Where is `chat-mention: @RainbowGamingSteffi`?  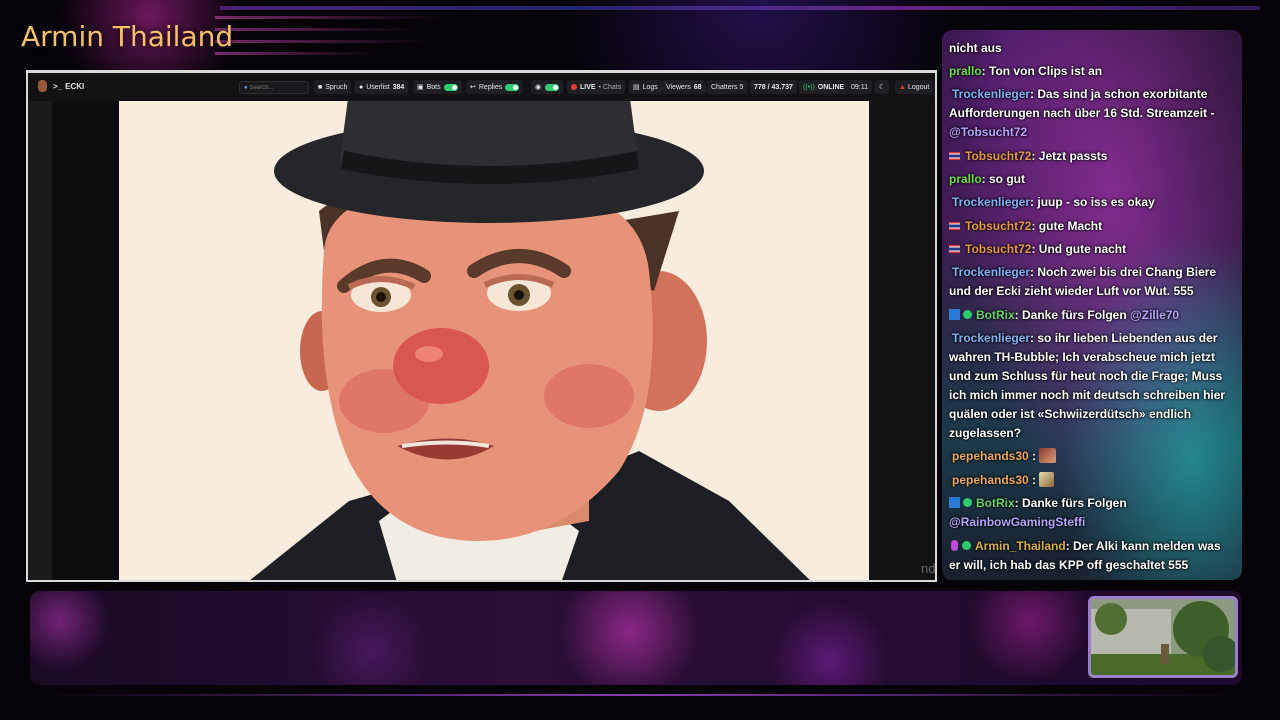
chat-mention: @RainbowGamingSteffi is located at coordinates (1017, 522).